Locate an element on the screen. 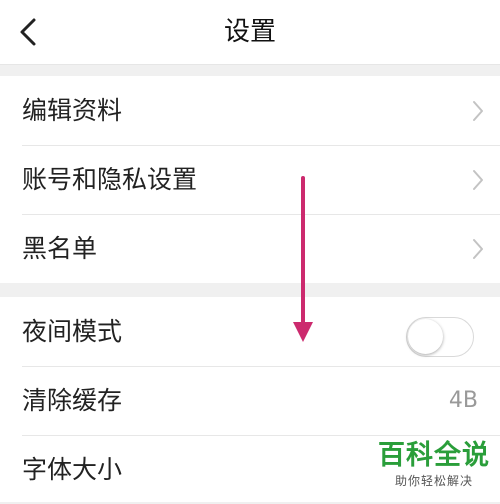 The image size is (500, 504). arrow-down-icon is located at coordinates (303, 259).